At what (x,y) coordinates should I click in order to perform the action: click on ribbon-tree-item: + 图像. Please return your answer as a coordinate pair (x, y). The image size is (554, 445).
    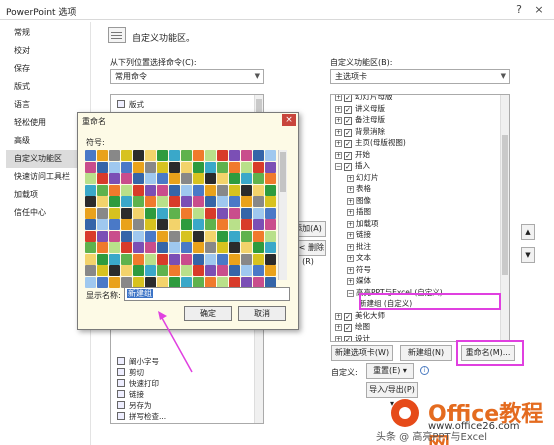
    Looking at the image, I should click on (359, 201).